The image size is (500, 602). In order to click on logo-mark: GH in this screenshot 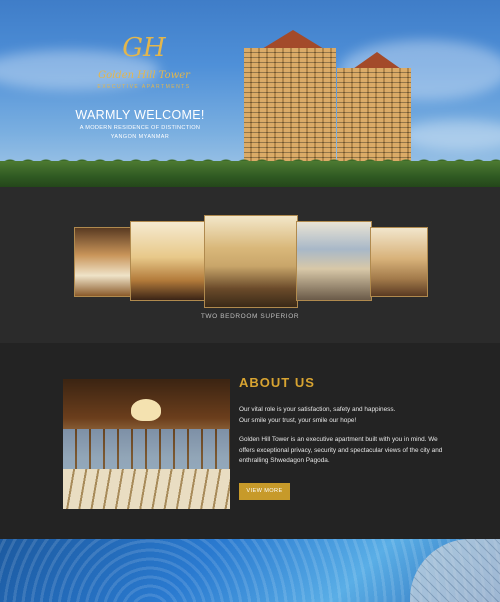, I will do `click(144, 48)`.